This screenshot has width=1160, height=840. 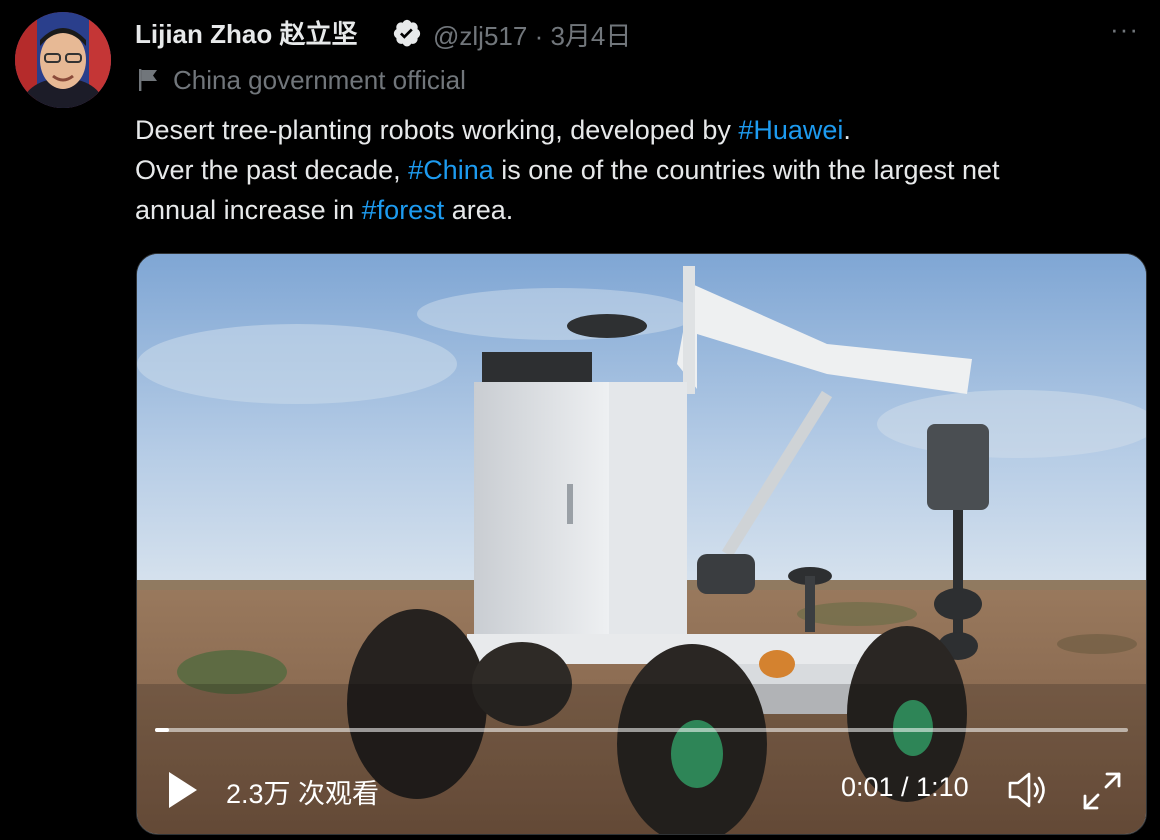 I want to click on video-progress-bar, so click(x=641, y=730).